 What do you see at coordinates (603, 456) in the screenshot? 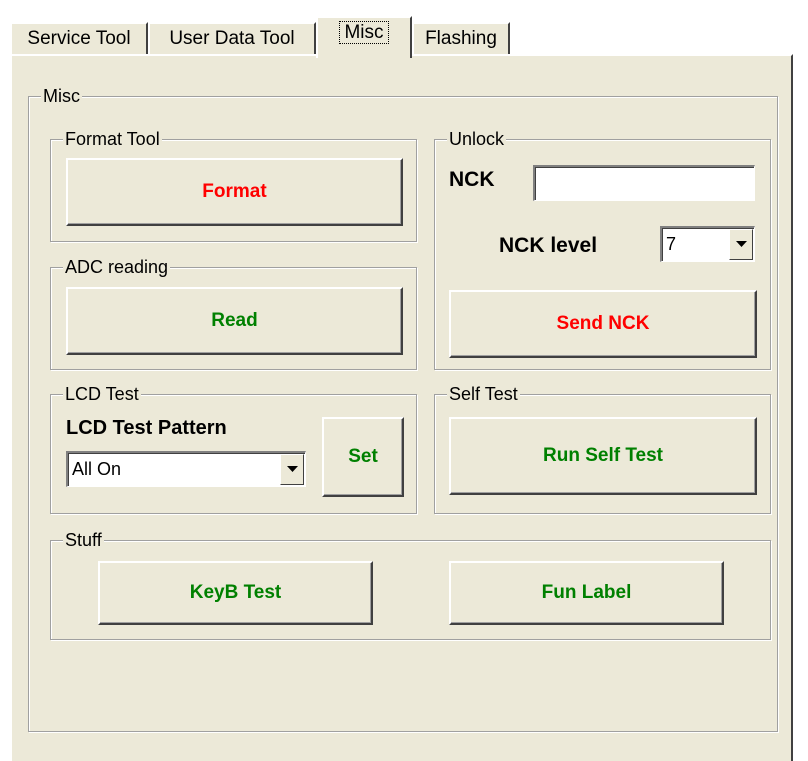
I see `run-self-test-button: Run Self Test` at bounding box center [603, 456].